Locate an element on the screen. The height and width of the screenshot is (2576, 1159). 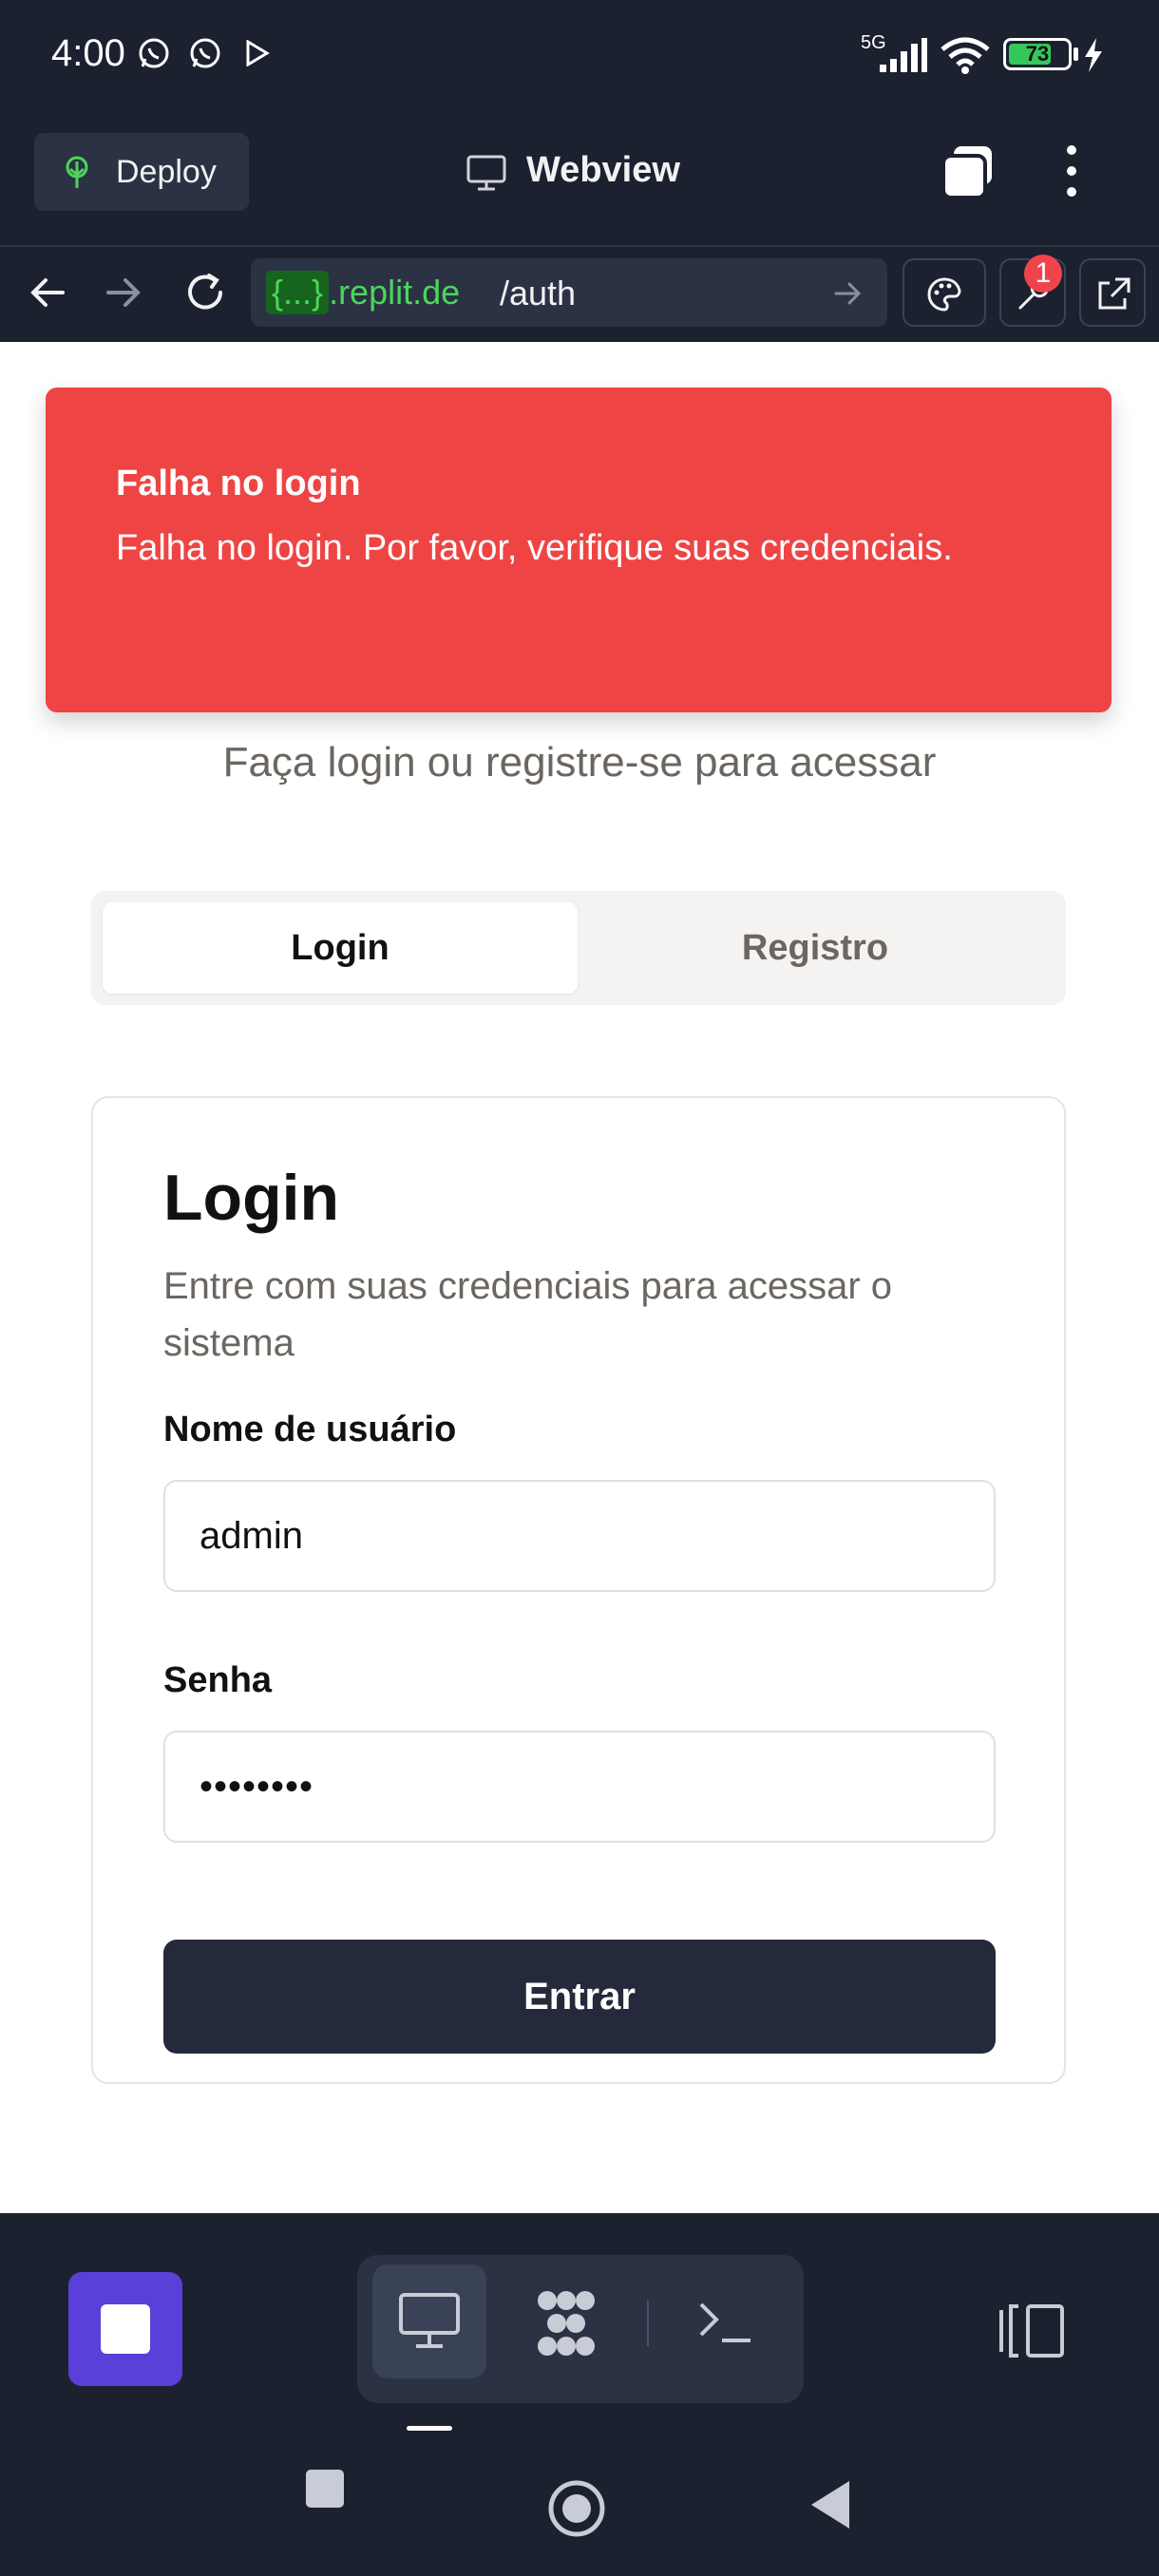
arrow-left-icon is located at coordinates (47, 292).